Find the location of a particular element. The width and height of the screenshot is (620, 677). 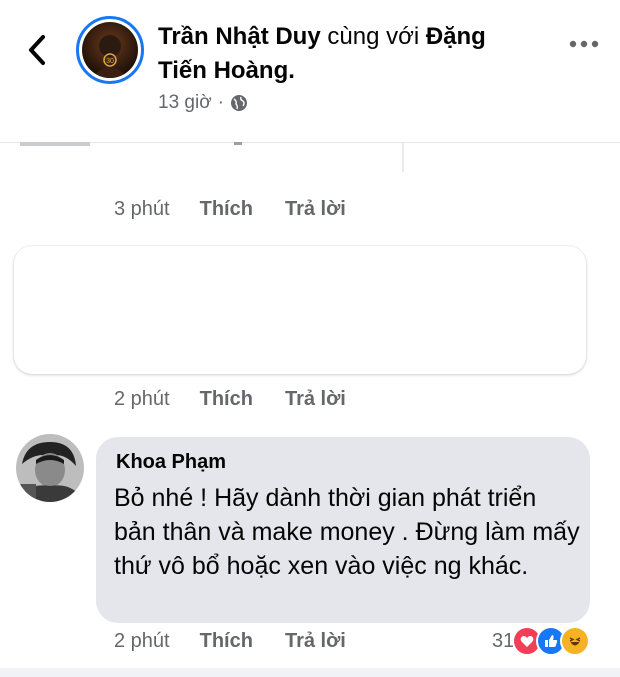

bottom-divider is located at coordinates (310, 672).